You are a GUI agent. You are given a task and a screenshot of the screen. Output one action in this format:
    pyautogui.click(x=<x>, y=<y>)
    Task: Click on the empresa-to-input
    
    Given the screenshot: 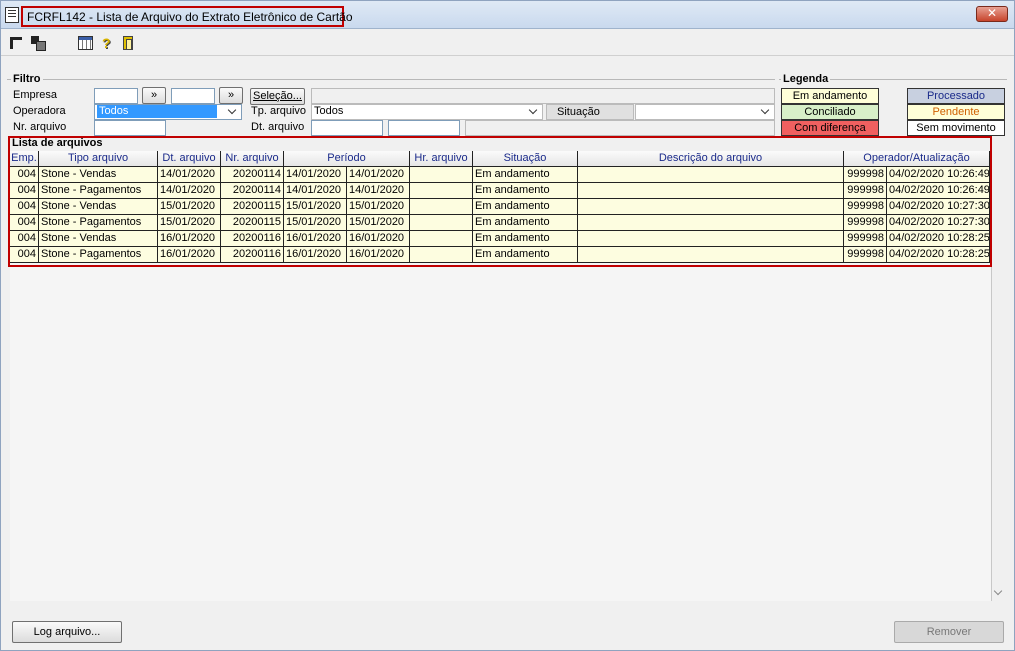 What is the action you would take?
    pyautogui.click(x=193, y=96)
    